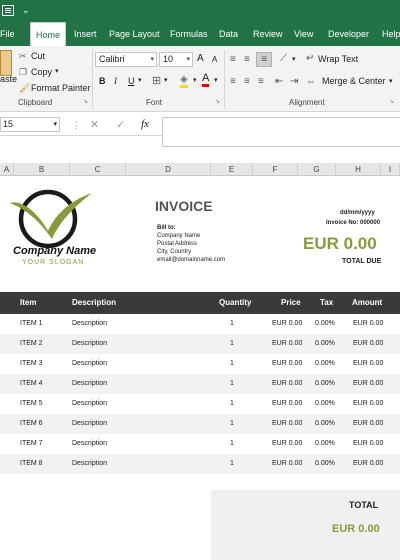  What do you see at coordinates (306, 34) in the screenshot?
I see `tab-view: View` at bounding box center [306, 34].